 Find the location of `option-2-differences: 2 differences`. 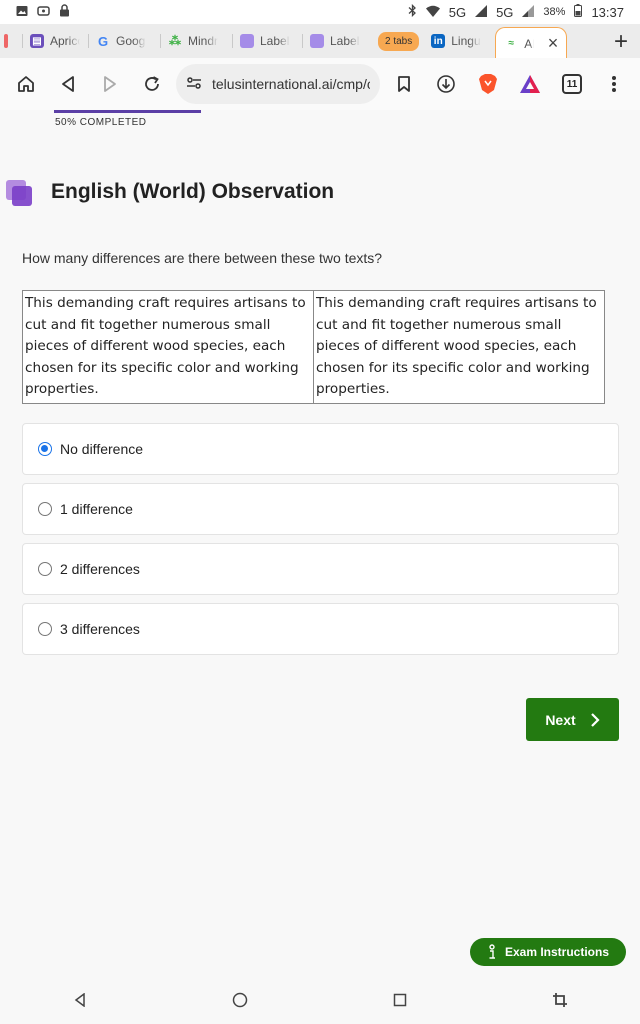

option-2-differences: 2 differences is located at coordinates (320, 569).